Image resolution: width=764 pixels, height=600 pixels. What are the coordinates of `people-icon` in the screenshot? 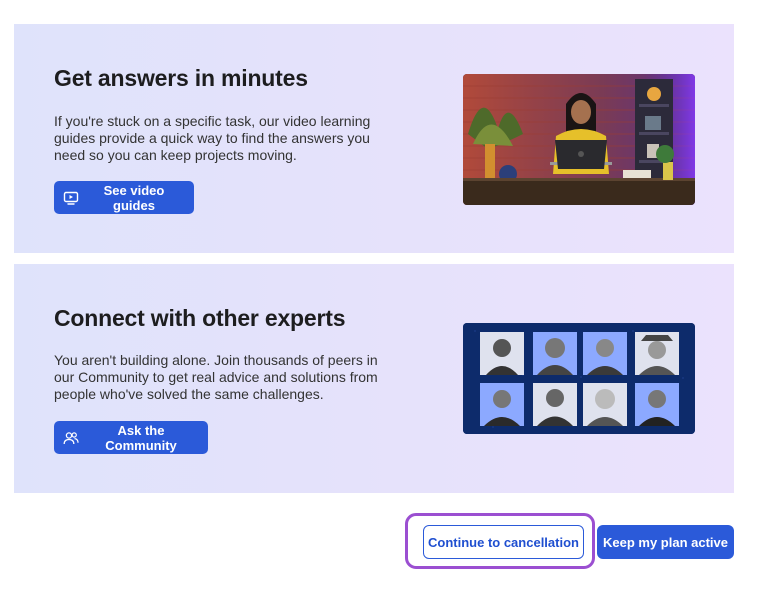 It's located at (71, 438).